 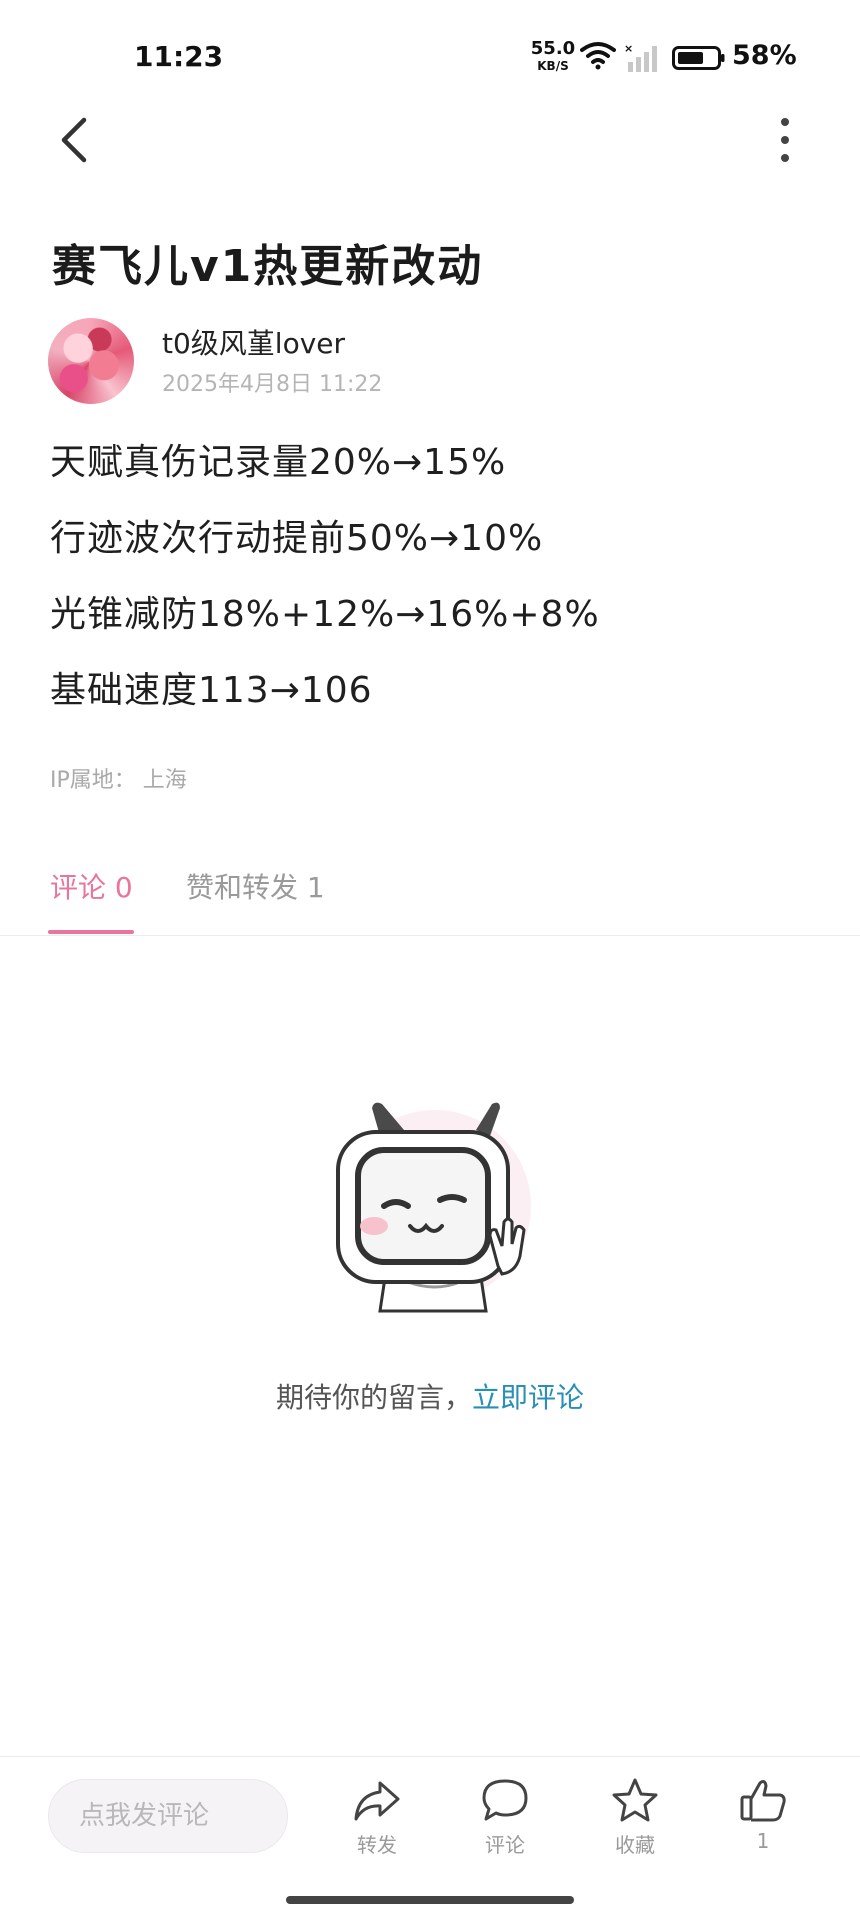 I want to click on back-arrow-icon, so click(x=75, y=140).